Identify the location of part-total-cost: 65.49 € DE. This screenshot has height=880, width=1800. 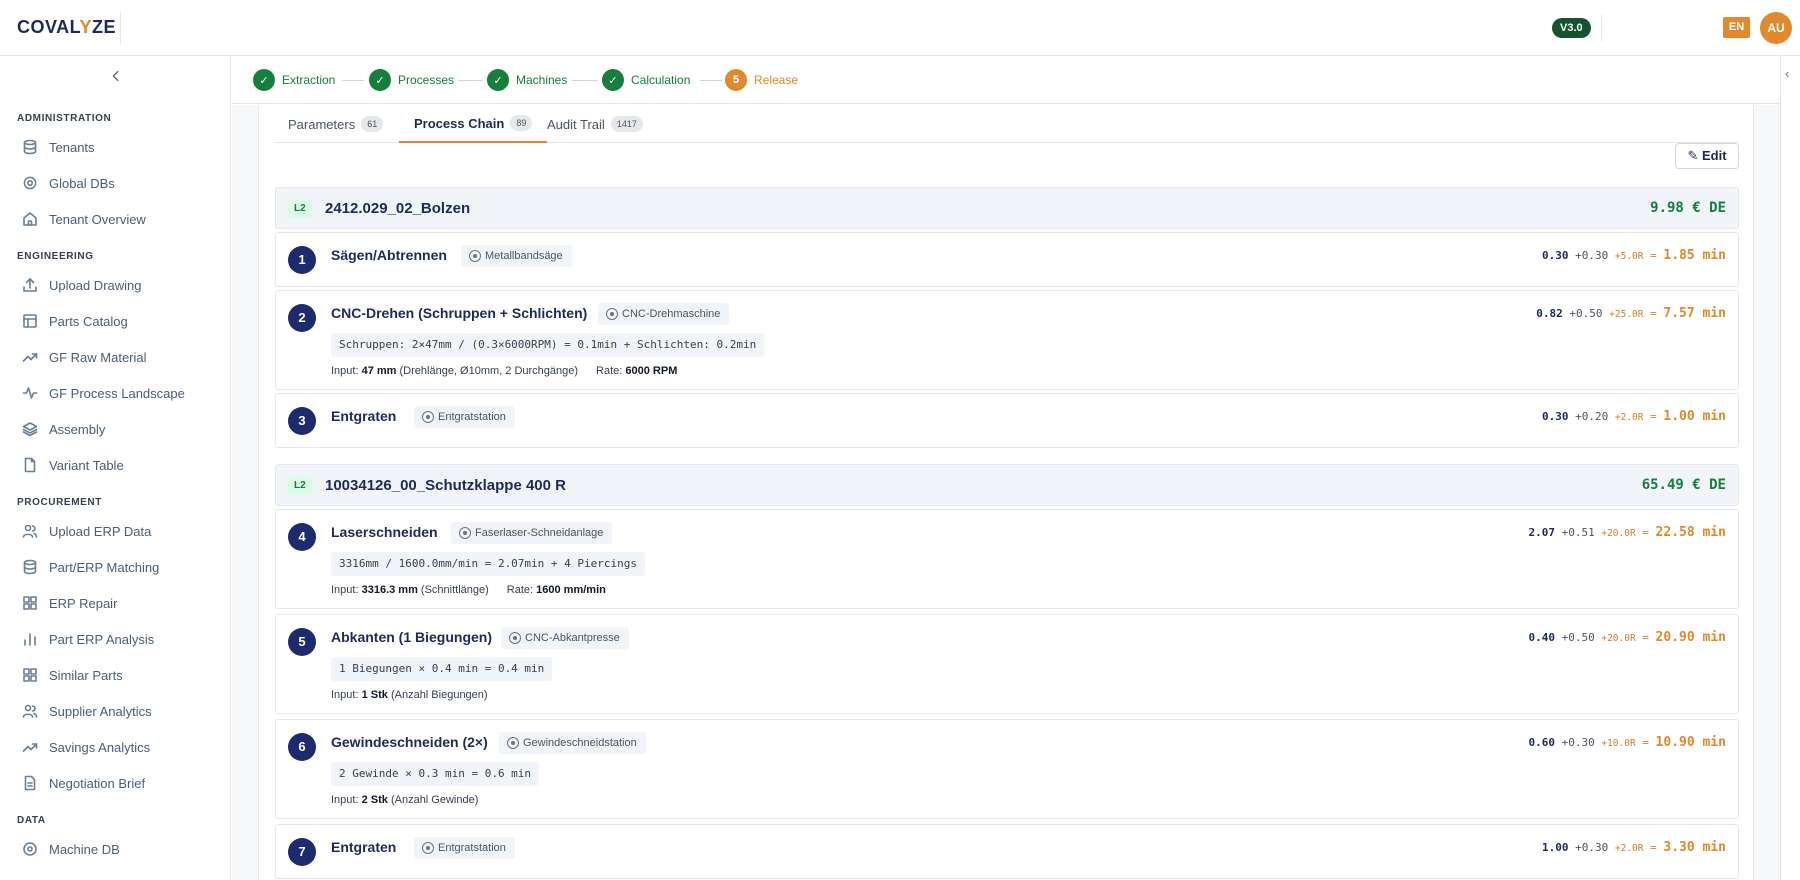
(1683, 485).